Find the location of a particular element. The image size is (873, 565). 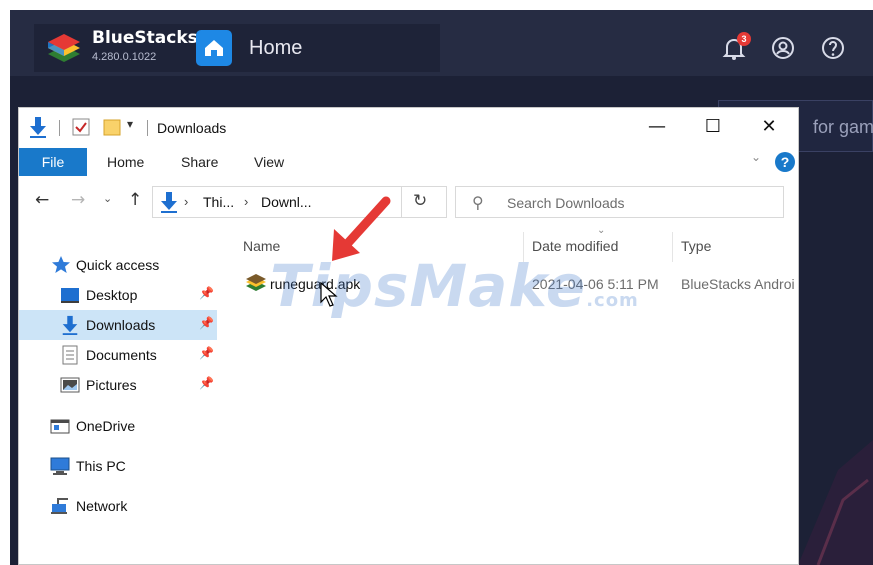

tab-file: File is located at coordinates (53, 162).